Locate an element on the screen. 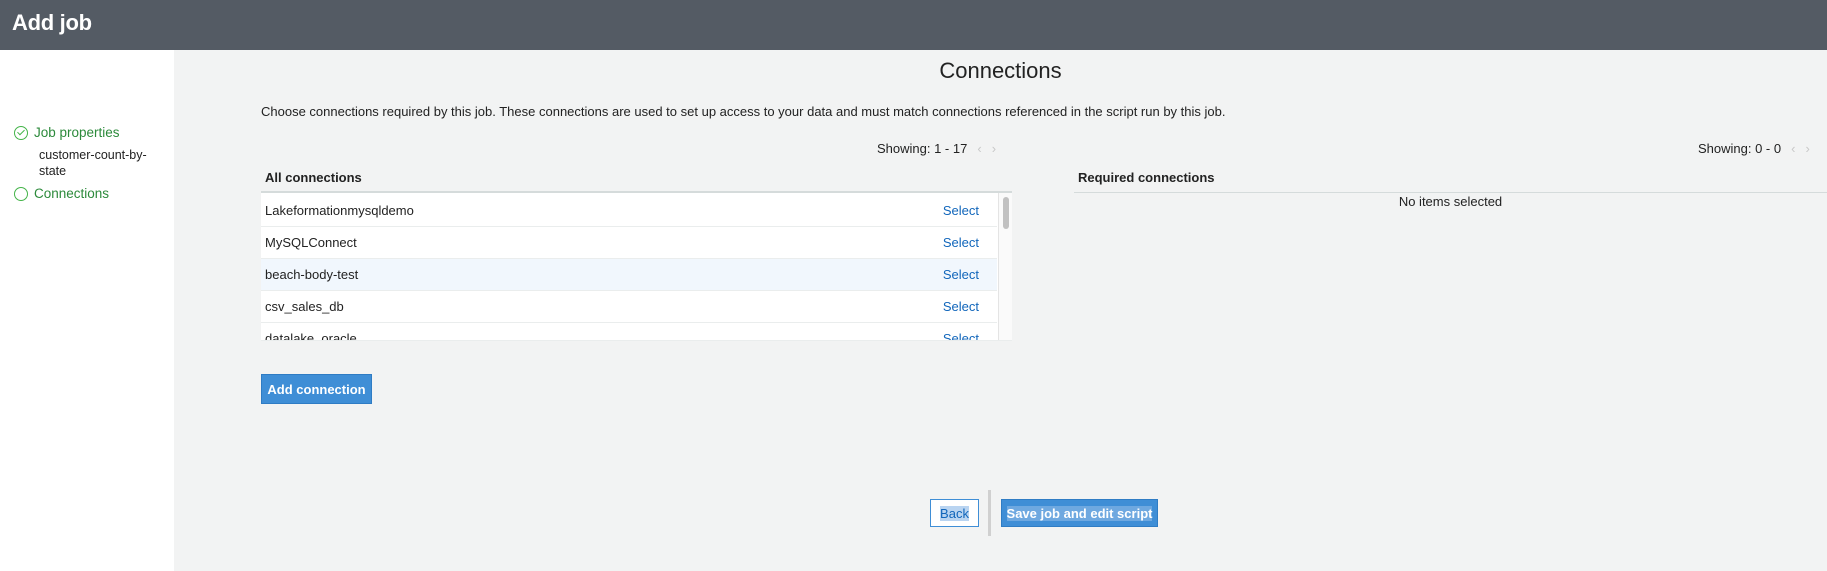 Image resolution: width=1827 pixels, height=571 pixels. pagination-text: Showing: 1 - 17 is located at coordinates (922, 148).